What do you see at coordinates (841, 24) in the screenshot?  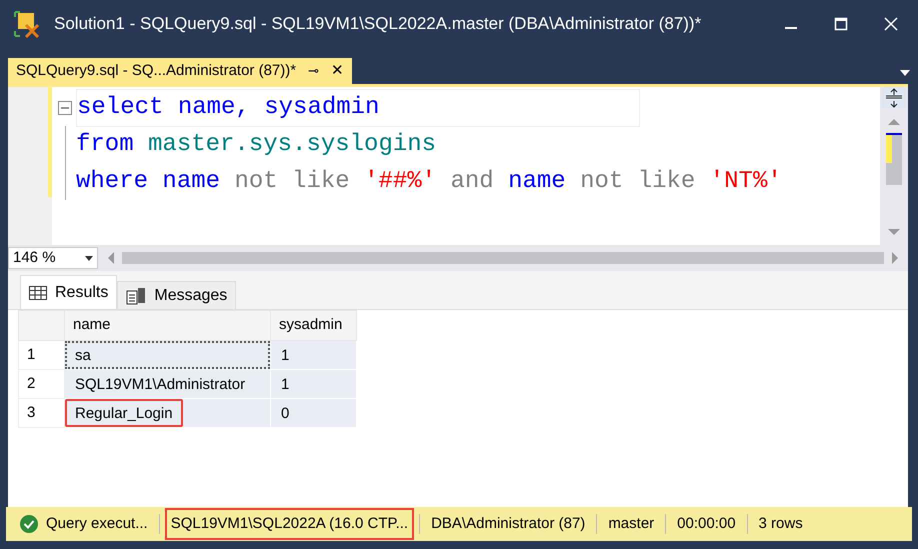 I see `maximize-icon` at bounding box center [841, 24].